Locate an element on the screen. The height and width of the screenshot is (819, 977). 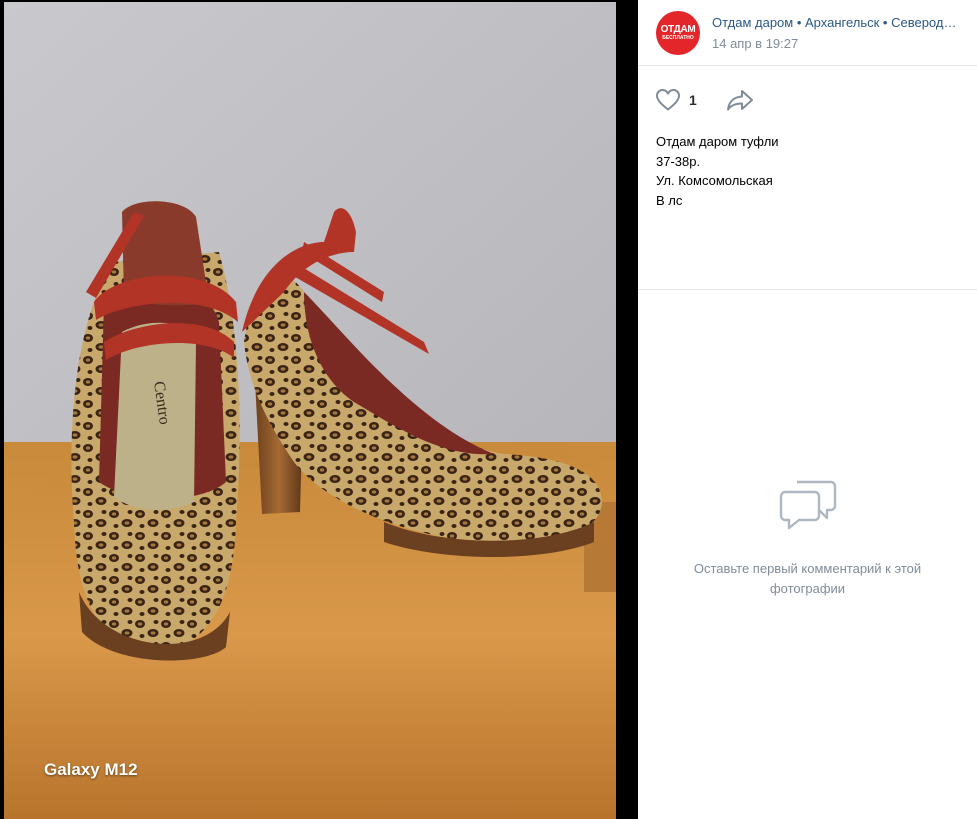
comments-icon is located at coordinates (807, 505).